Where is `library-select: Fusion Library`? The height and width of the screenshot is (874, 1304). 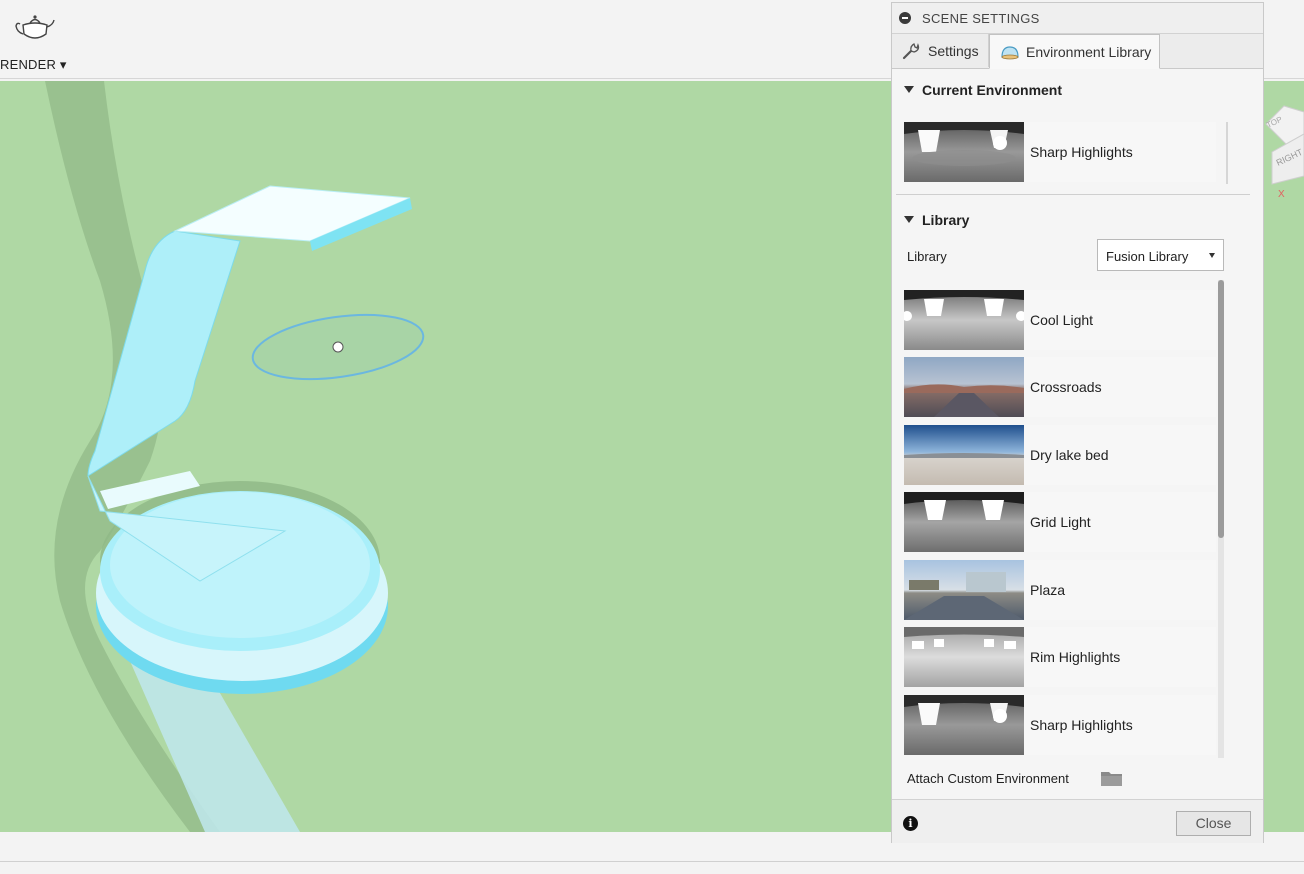 library-select: Fusion Library is located at coordinates (1160, 255).